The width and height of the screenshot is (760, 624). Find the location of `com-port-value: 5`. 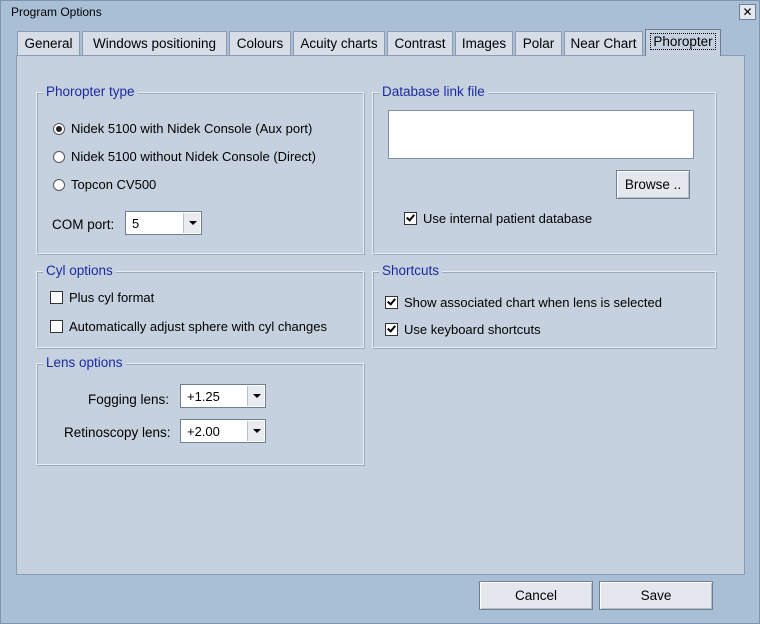

com-port-value: 5 is located at coordinates (136, 223).